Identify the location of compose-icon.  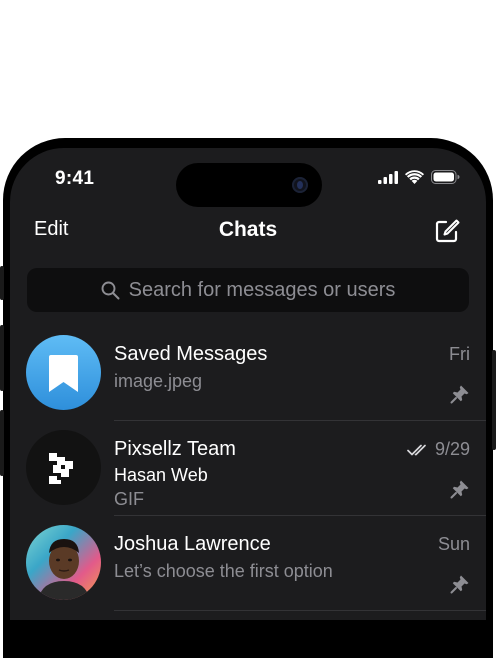
(447, 231).